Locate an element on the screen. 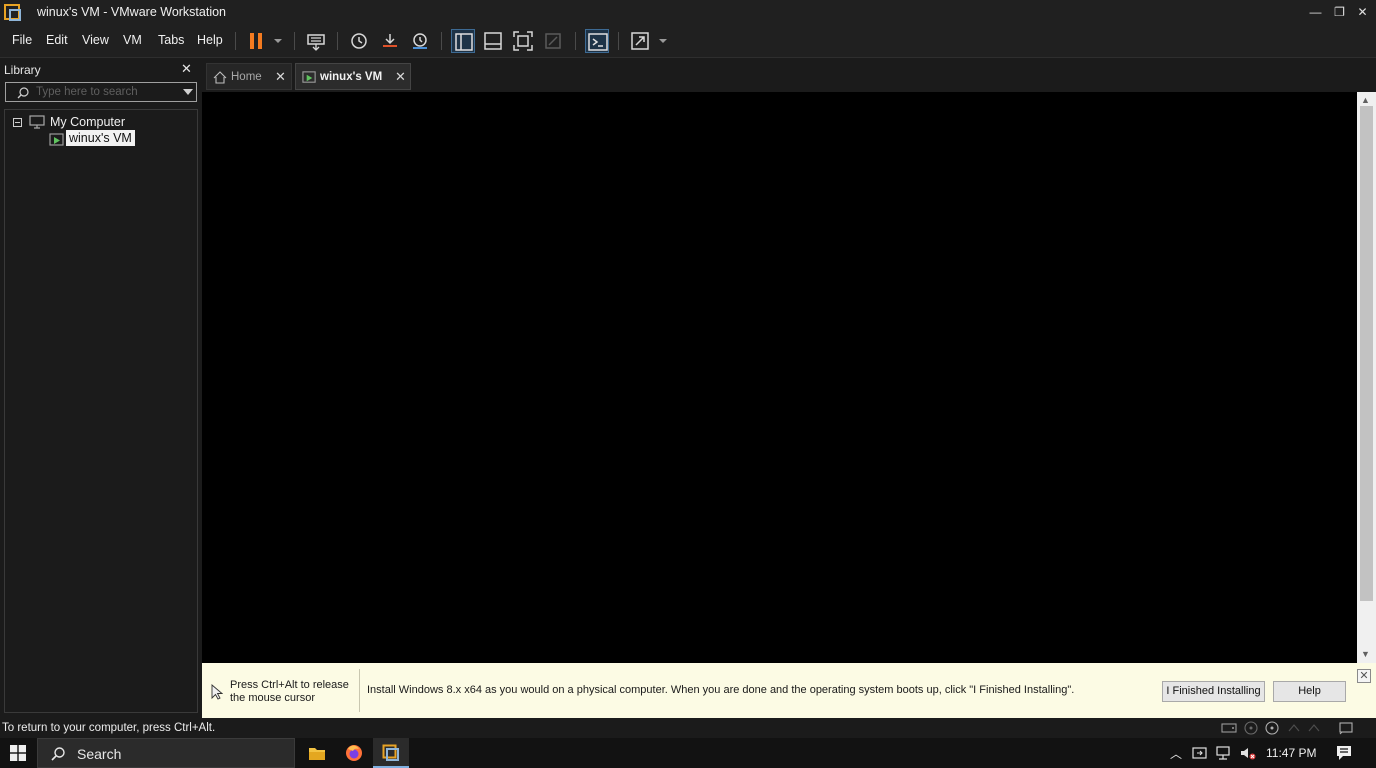 The width and height of the screenshot is (1376, 768). minimize-button: — is located at coordinates (1315, 12).